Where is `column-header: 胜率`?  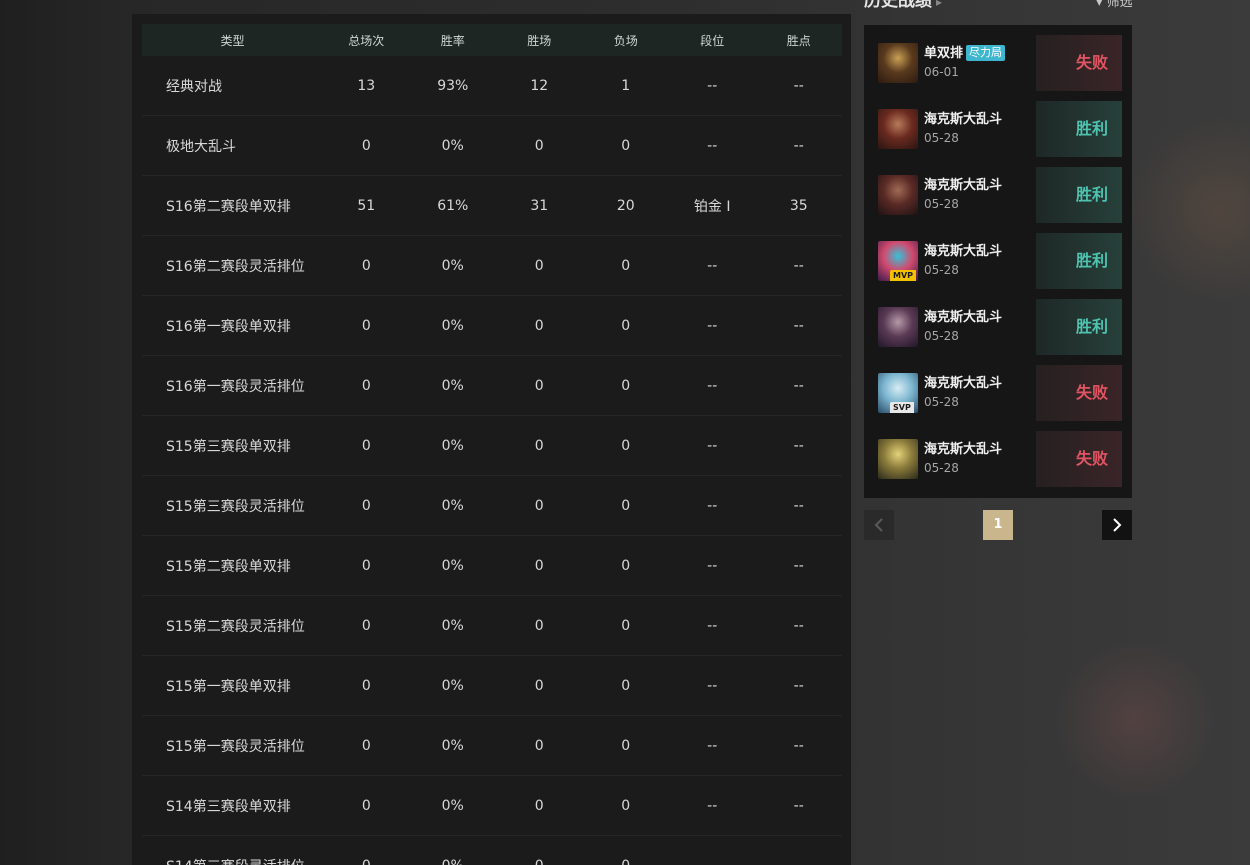
column-header: 胜率 is located at coordinates (452, 40).